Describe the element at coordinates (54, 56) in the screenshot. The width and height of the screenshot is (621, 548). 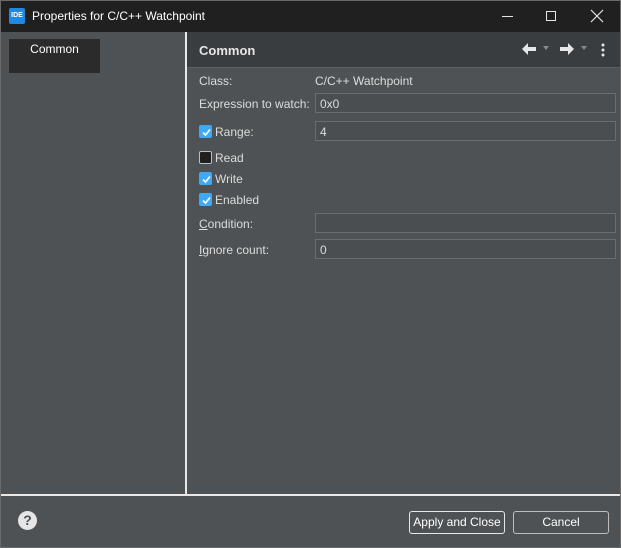
I see `sidebar-item-common: Common` at that location.